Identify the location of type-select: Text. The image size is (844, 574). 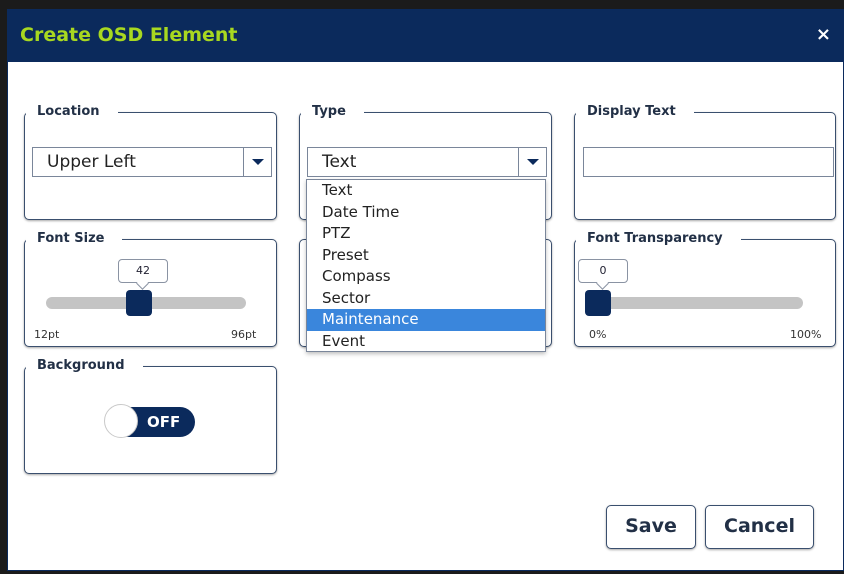
(427, 162).